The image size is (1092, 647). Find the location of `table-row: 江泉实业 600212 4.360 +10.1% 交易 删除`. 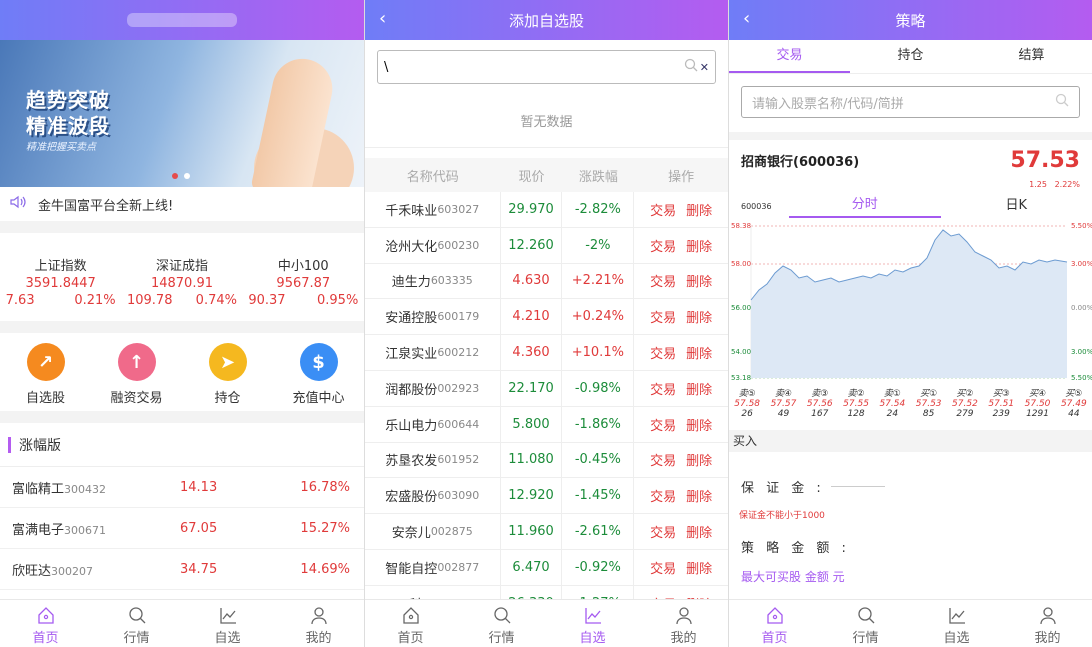

table-row: 江泉实业 600212 4.360 +10.1% 交易 删除 is located at coordinates (546, 353).